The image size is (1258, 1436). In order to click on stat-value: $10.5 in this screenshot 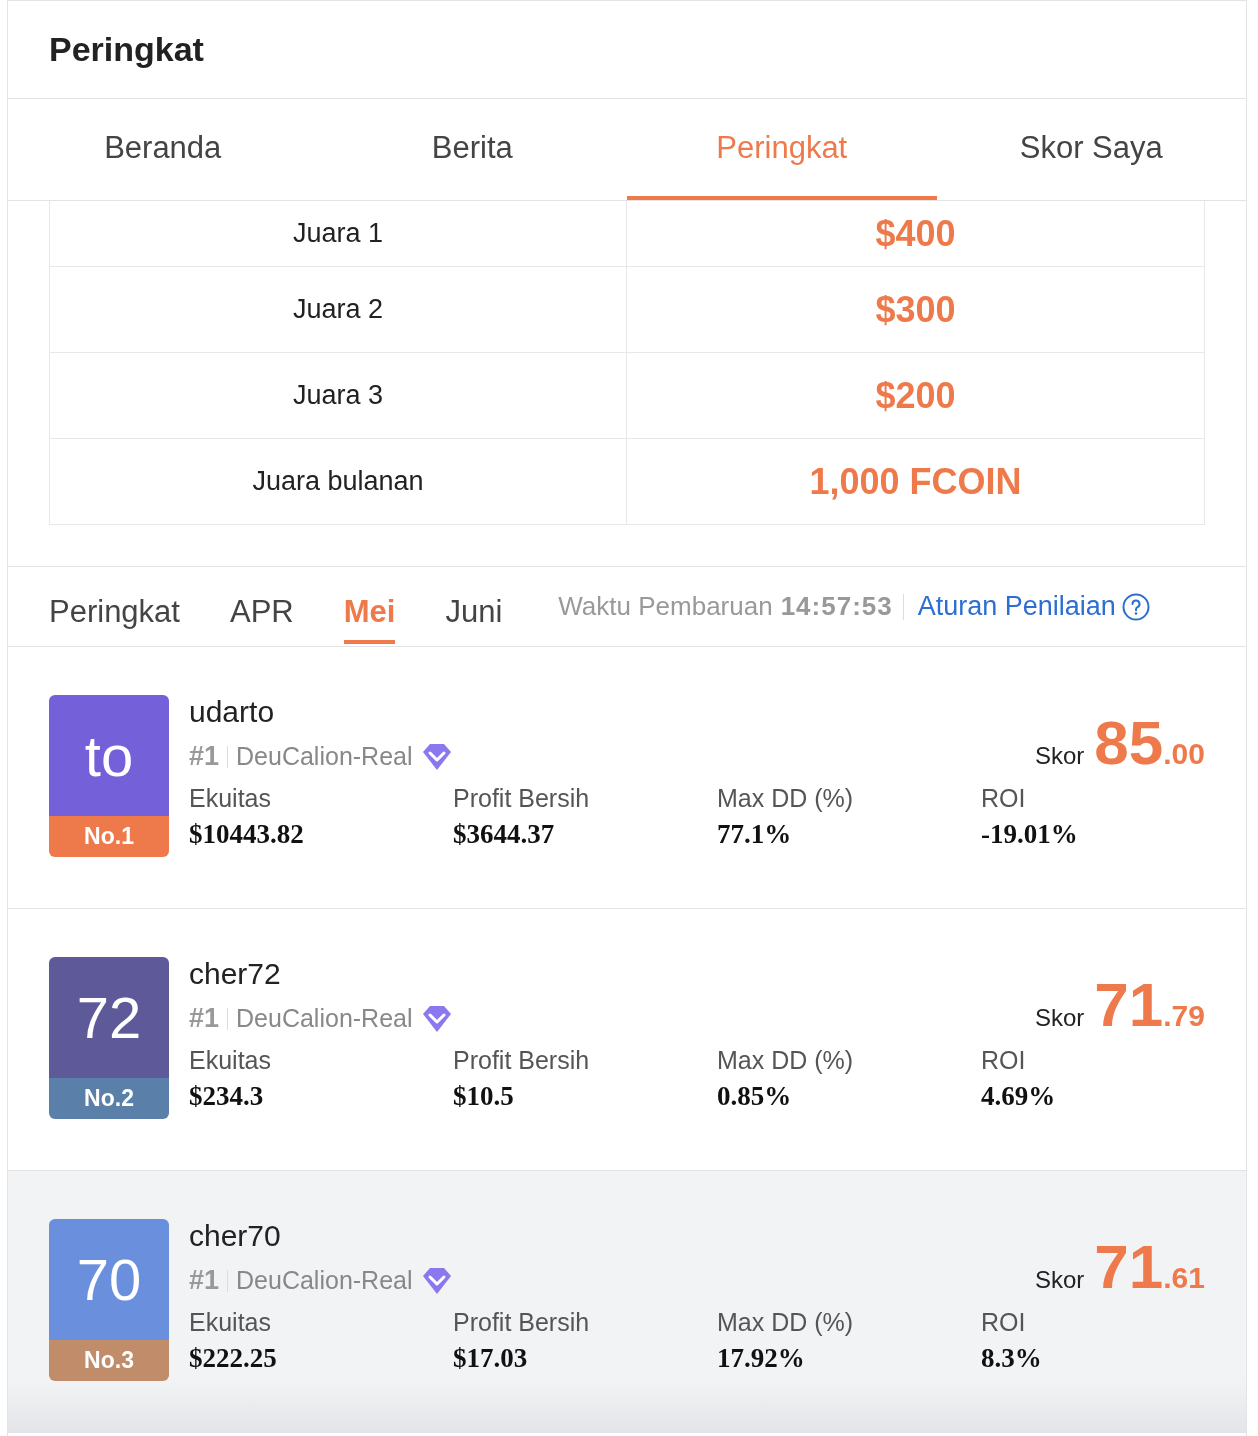, I will do `click(484, 1096)`.